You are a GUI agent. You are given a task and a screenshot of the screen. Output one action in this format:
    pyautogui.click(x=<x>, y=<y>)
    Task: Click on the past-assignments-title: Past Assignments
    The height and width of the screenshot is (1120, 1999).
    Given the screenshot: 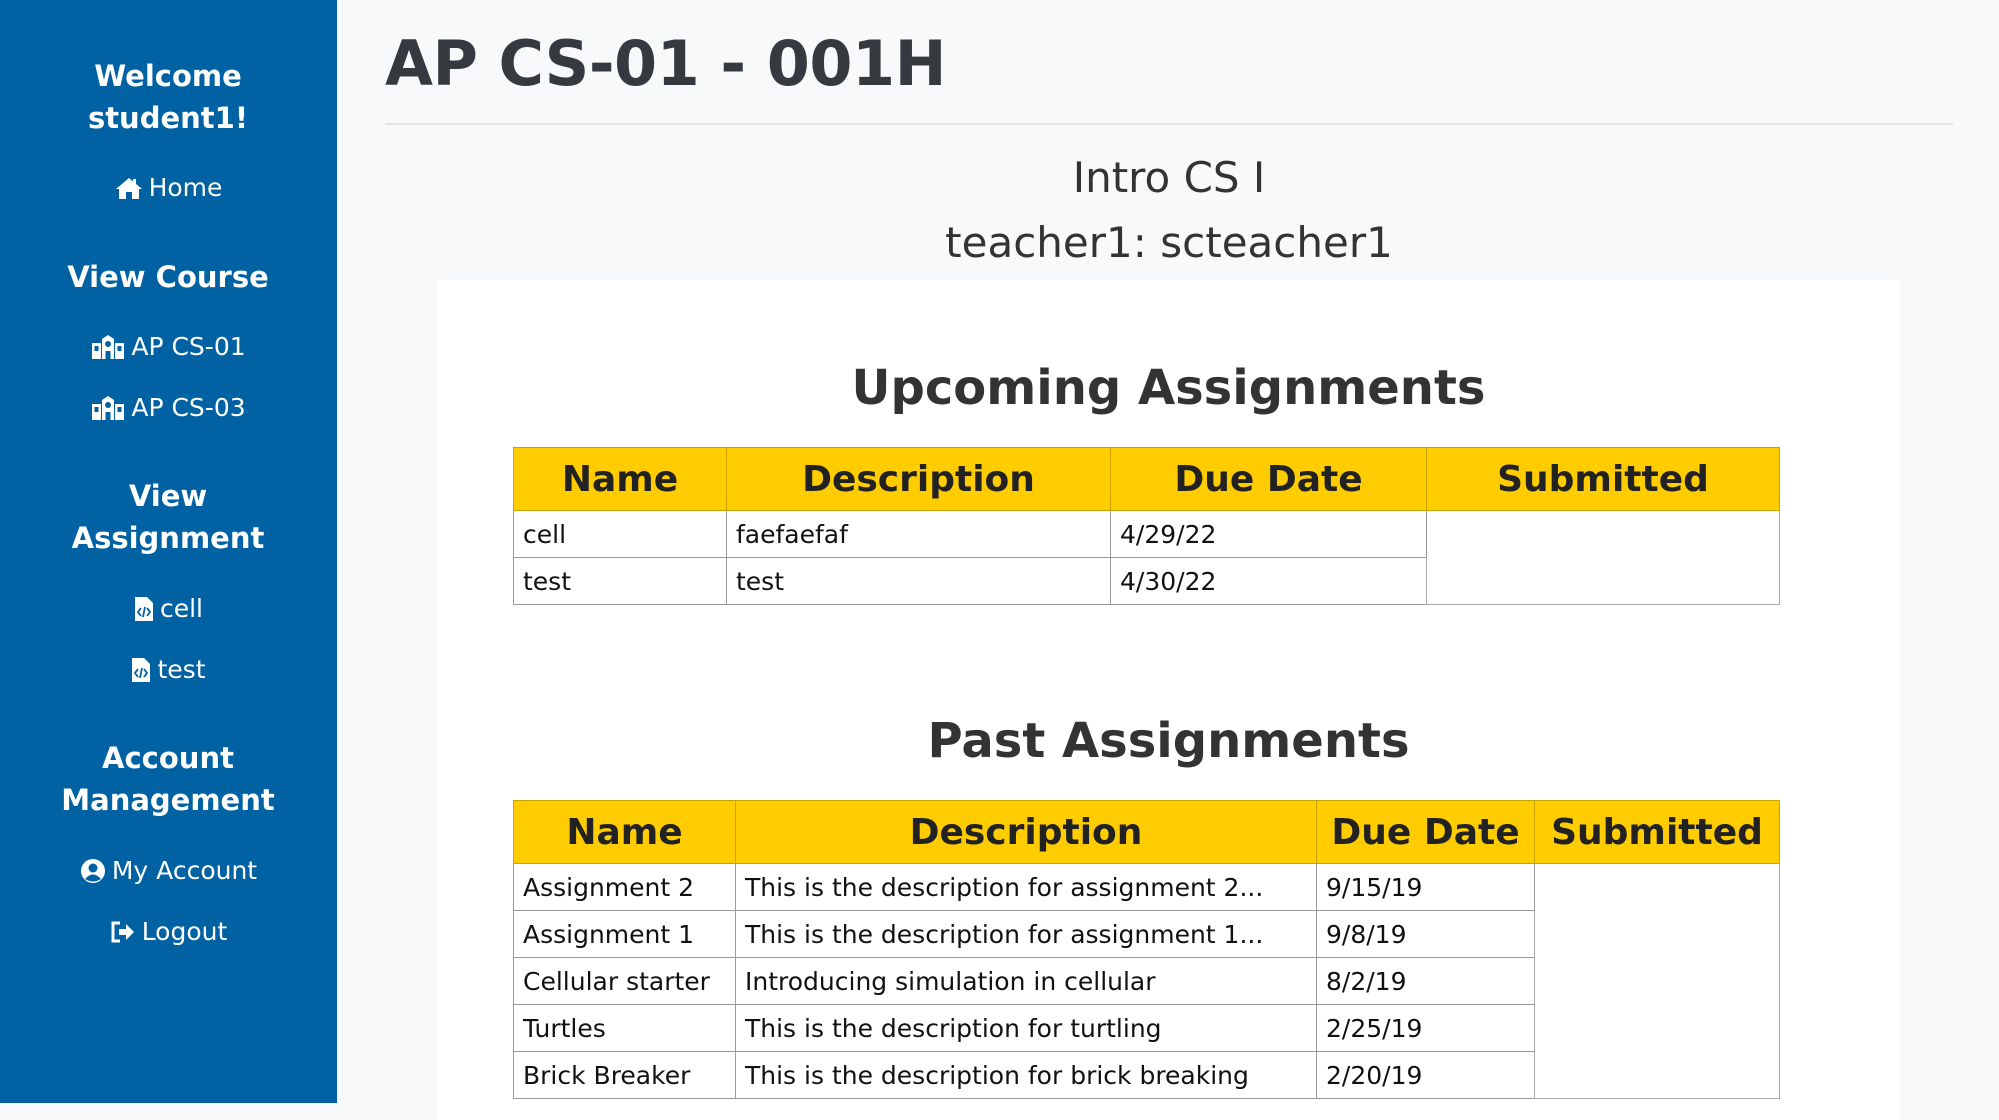 What is the action you would take?
    pyautogui.click(x=1168, y=741)
    